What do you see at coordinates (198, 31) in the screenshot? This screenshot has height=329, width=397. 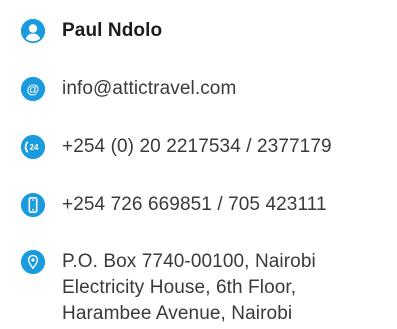 I see `contact-name-row: Paul Ndolo` at bounding box center [198, 31].